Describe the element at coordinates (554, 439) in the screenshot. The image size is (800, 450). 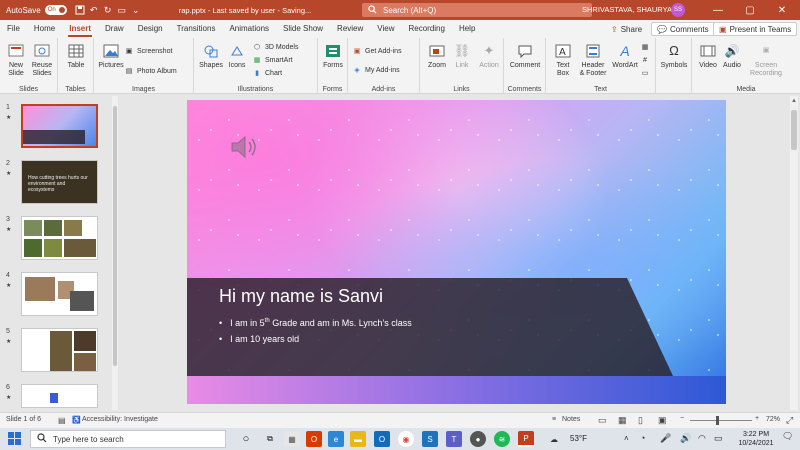
I see `weather-icon: ☁` at that location.